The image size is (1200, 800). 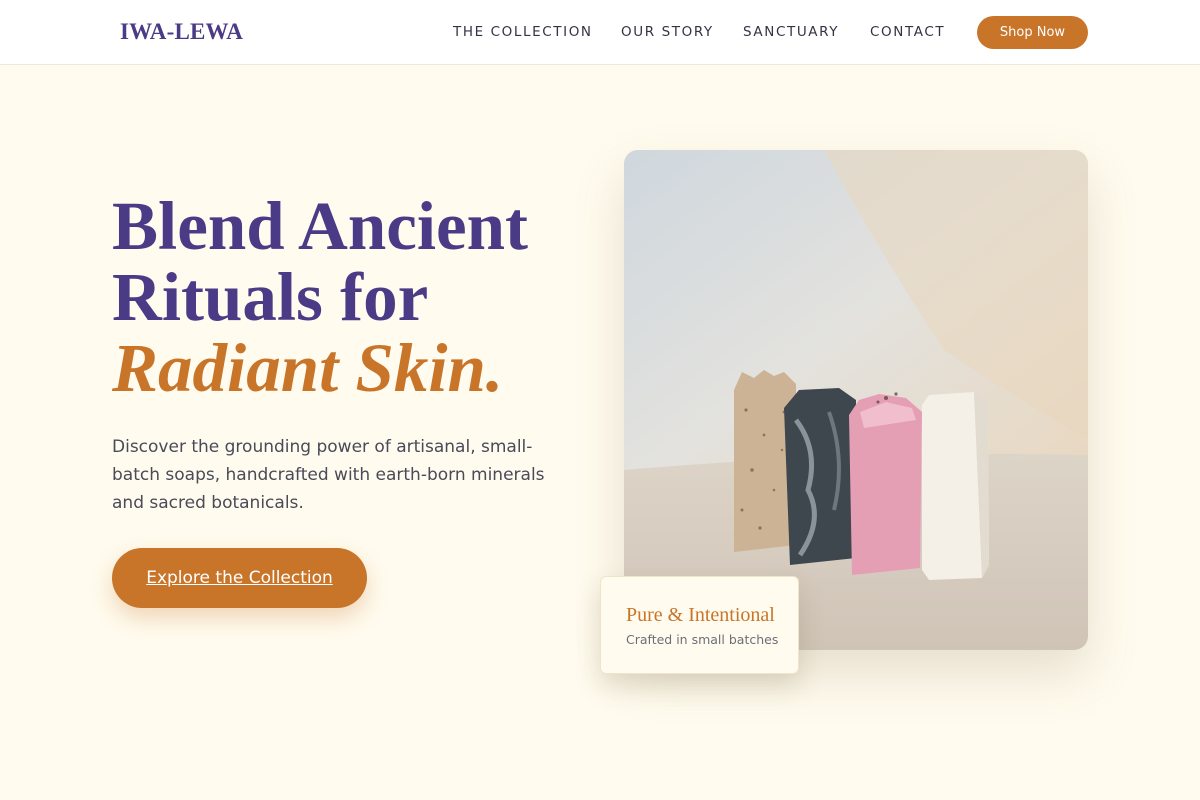 What do you see at coordinates (667, 32) in the screenshot?
I see `nav-link-our-story: OUR STORY` at bounding box center [667, 32].